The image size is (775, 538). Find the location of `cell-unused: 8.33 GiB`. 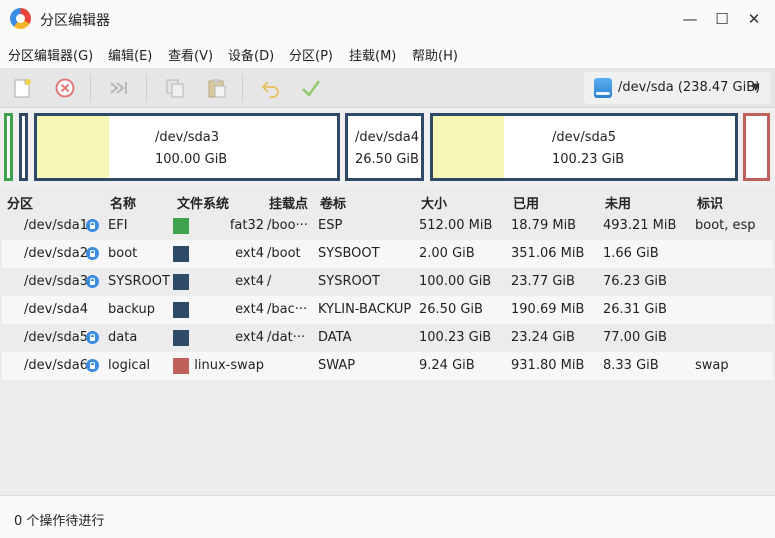

cell-unused: 8.33 GiB is located at coordinates (631, 365).